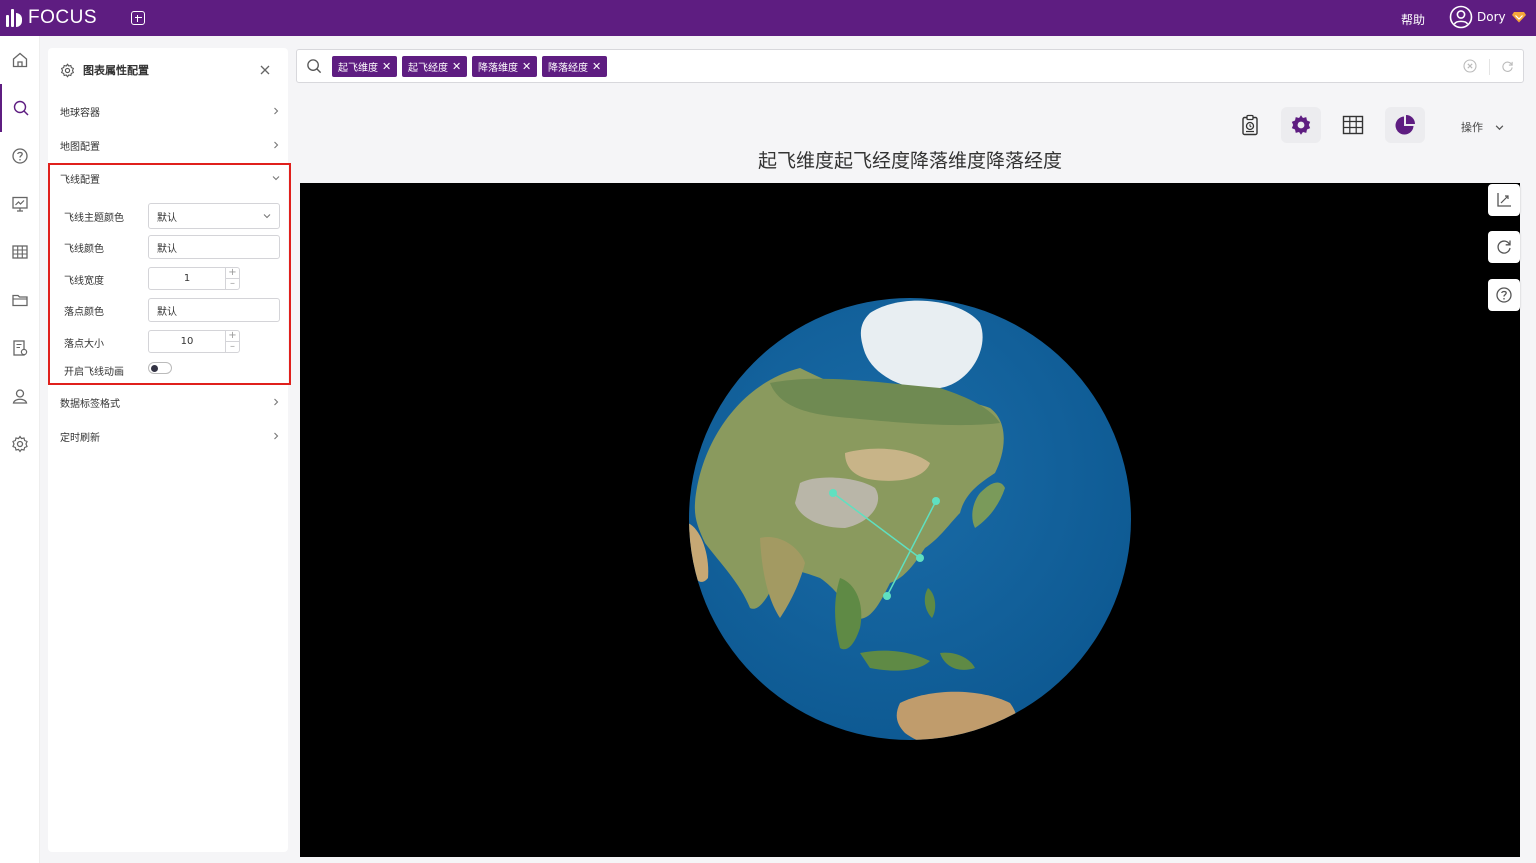 This screenshot has height=863, width=1536. I want to click on point-color-label: 落点颜色, so click(84, 312).